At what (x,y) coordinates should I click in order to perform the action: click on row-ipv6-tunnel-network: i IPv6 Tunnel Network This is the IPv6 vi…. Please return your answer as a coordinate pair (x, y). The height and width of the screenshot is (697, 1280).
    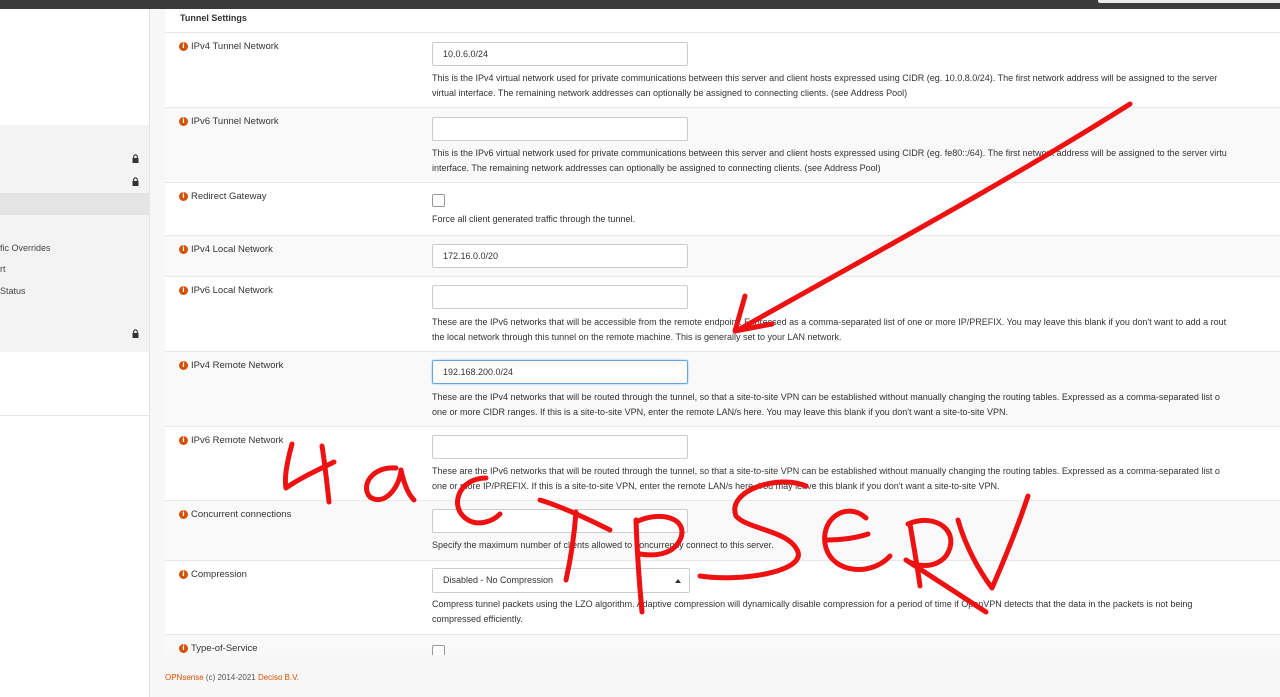
    Looking at the image, I should click on (722, 144).